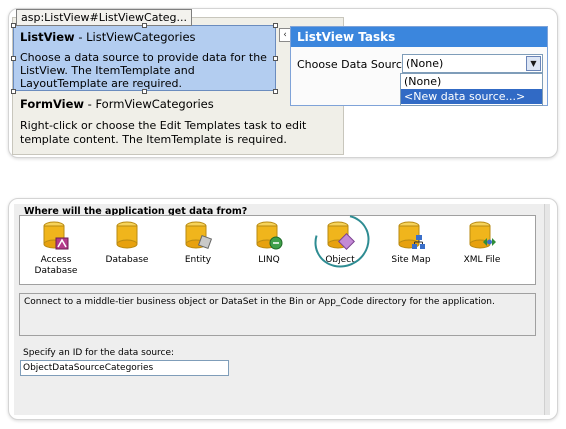 The height and width of the screenshot is (429, 566). I want to click on xml-file-icon, so click(482, 235).